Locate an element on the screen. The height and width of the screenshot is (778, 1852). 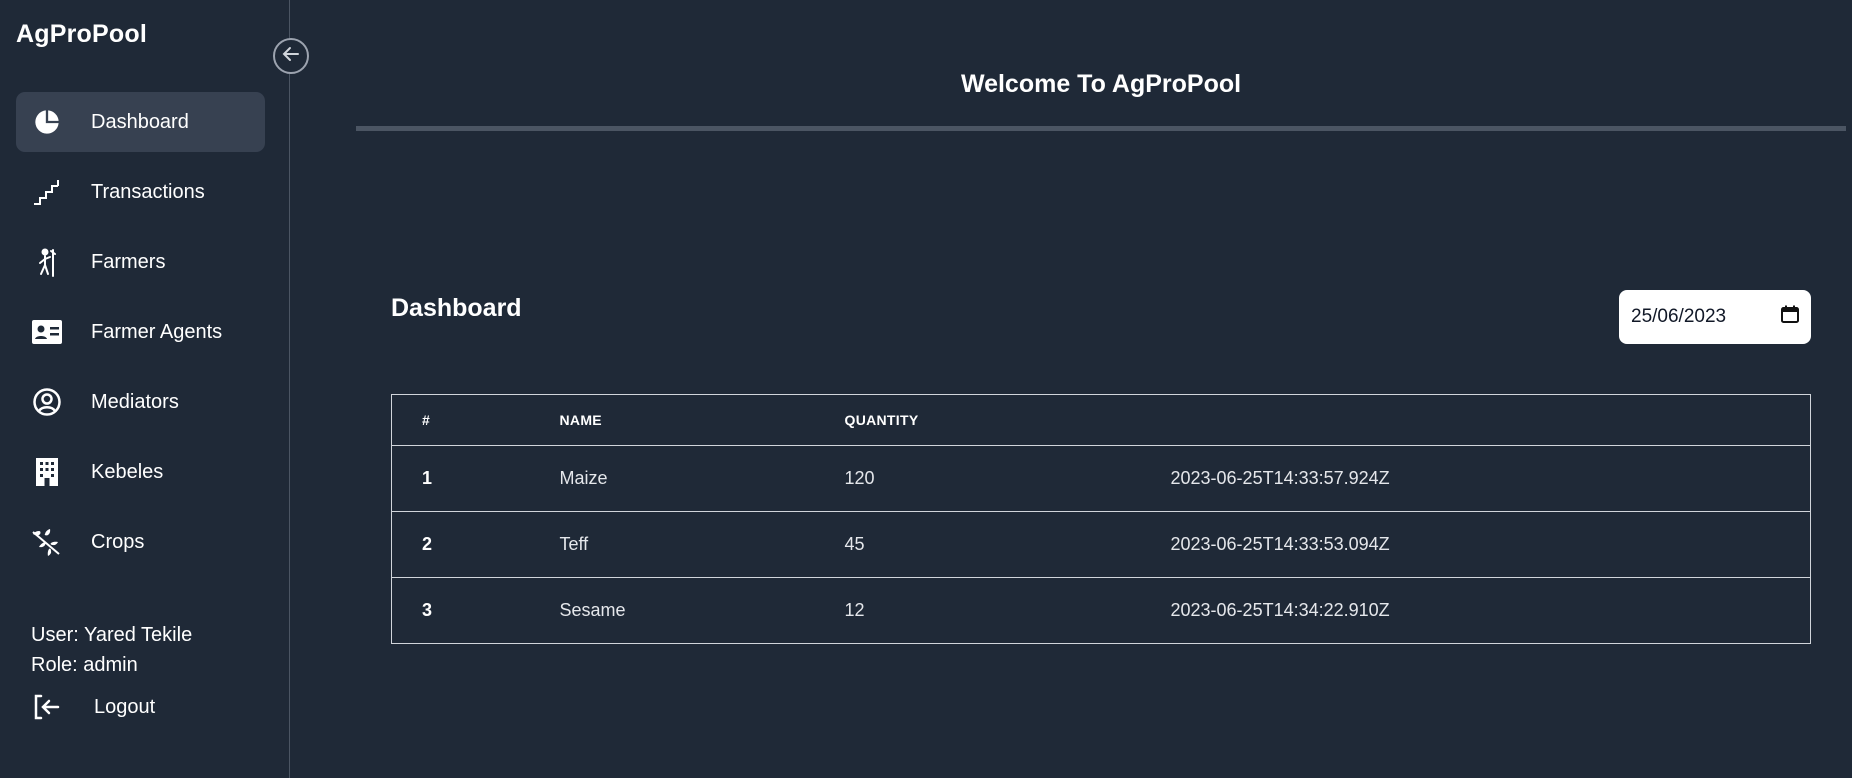
building-icon is located at coordinates (47, 472).